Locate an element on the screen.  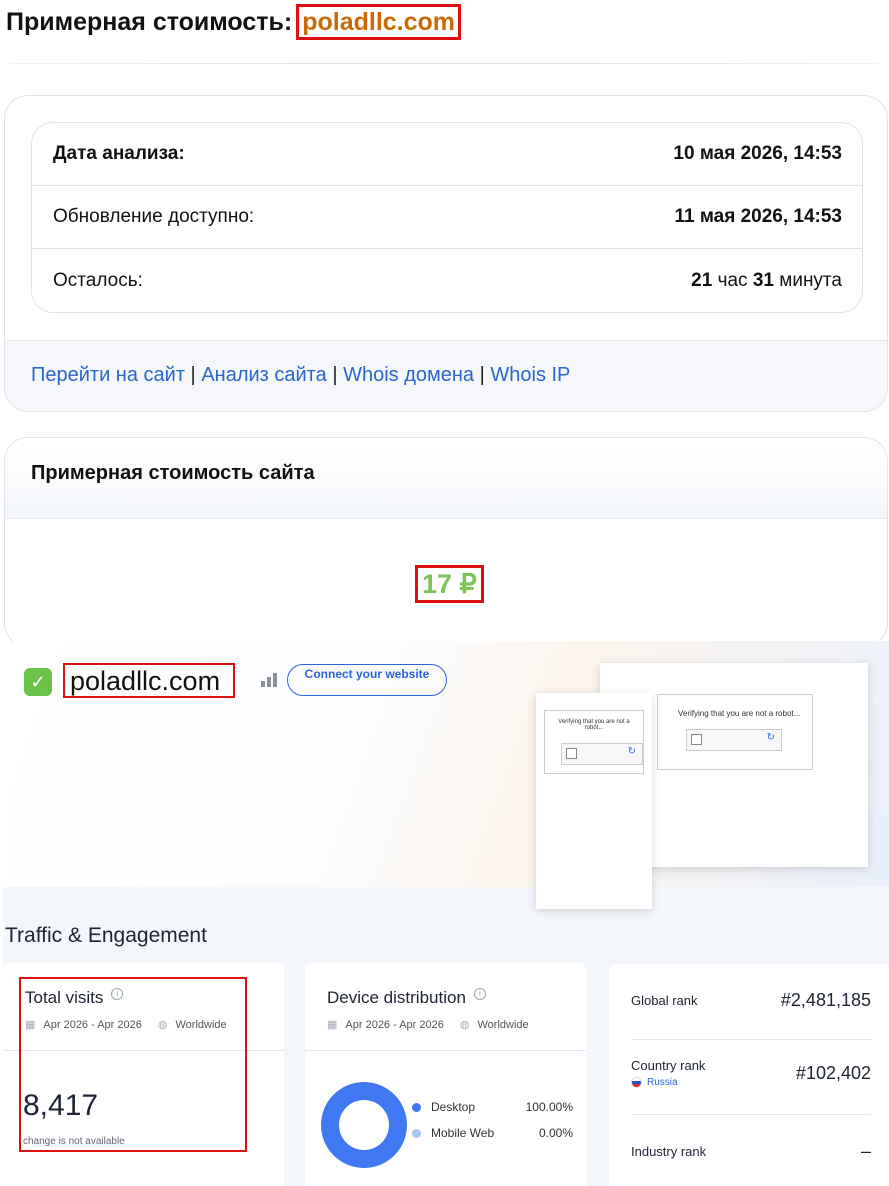
russia-flag-icon is located at coordinates (636, 1082).